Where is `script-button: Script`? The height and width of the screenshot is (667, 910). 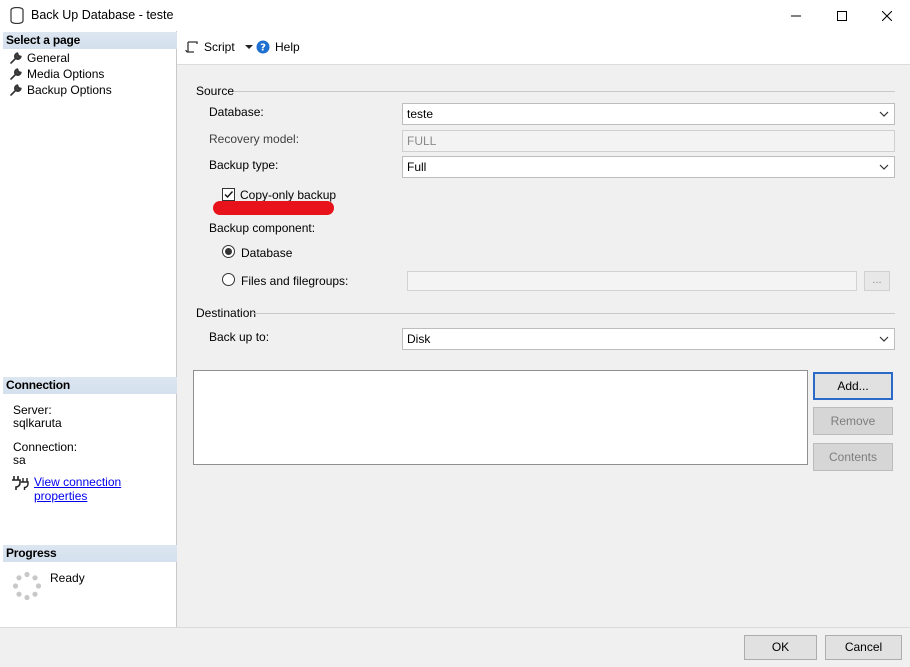
script-button: Script is located at coordinates (219, 47).